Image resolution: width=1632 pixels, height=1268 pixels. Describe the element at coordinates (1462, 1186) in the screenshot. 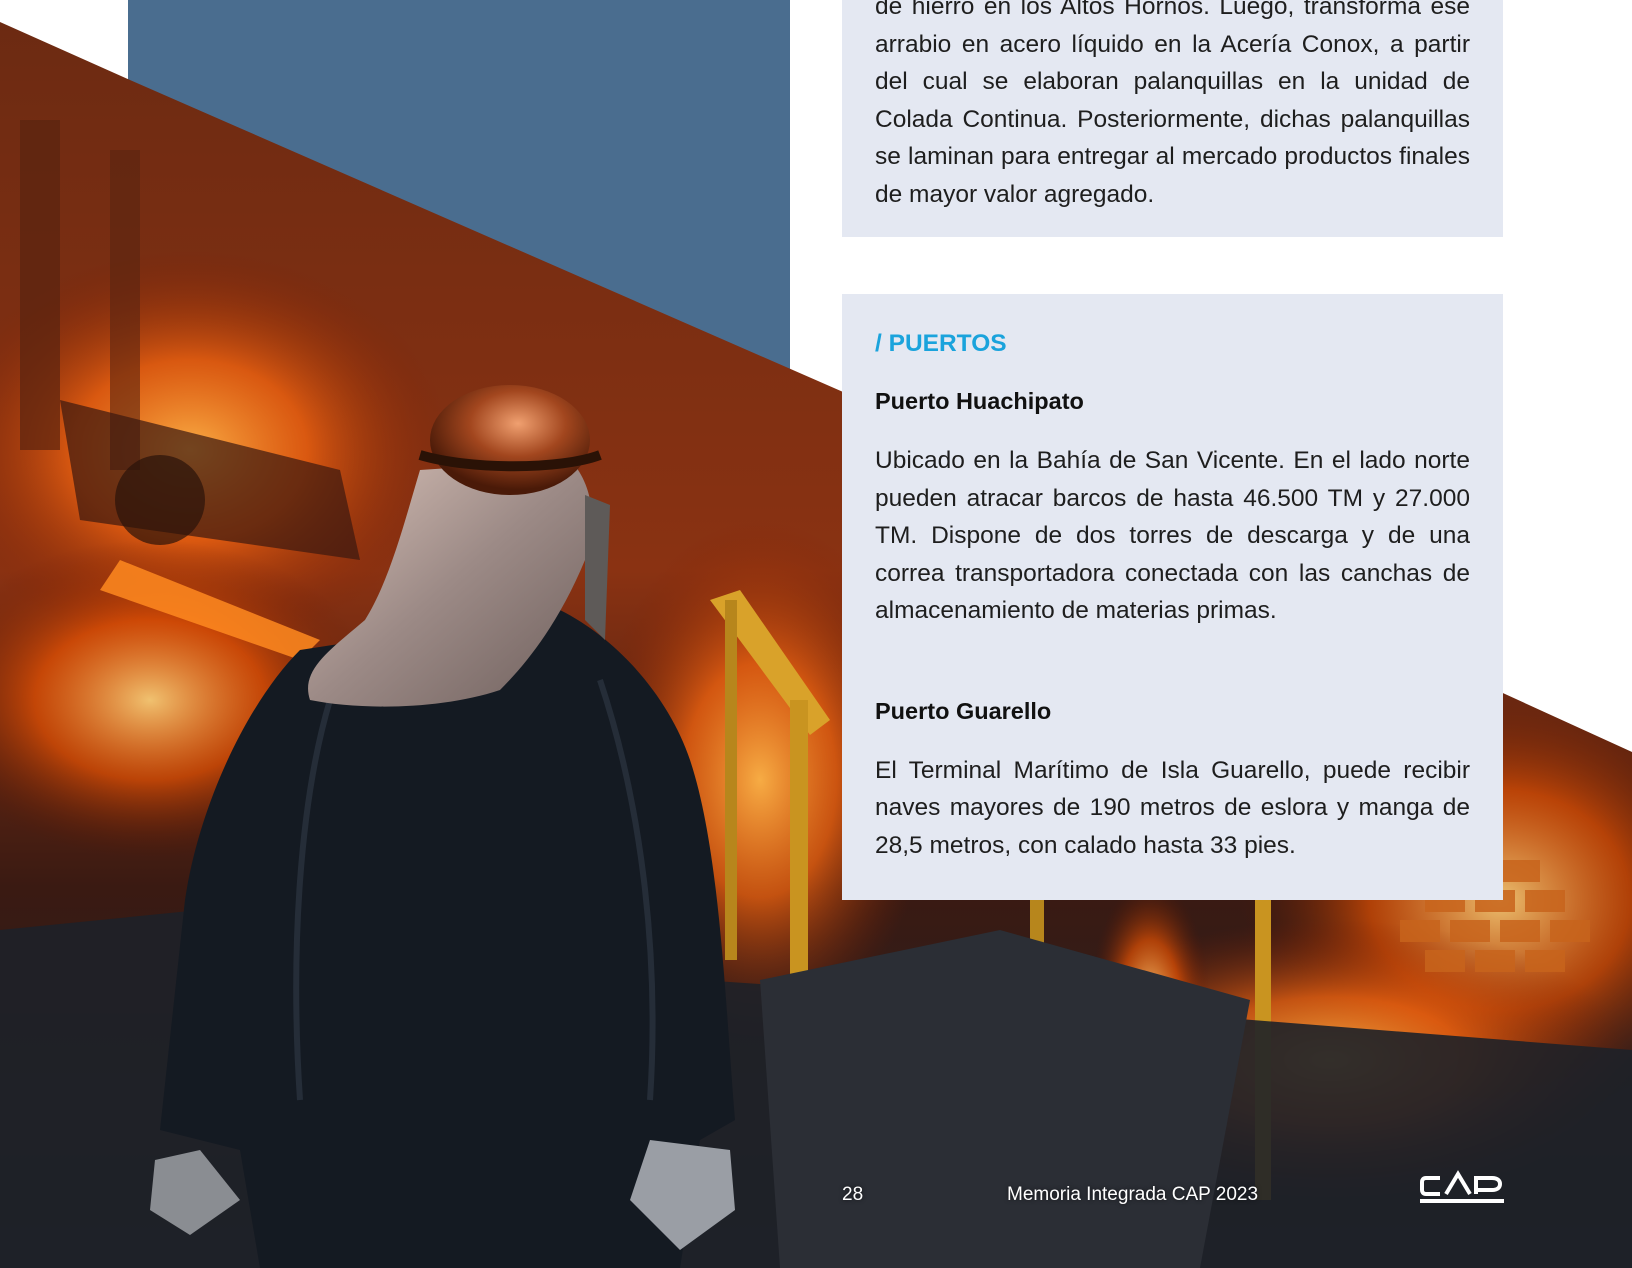

I see `cap-logo` at that location.